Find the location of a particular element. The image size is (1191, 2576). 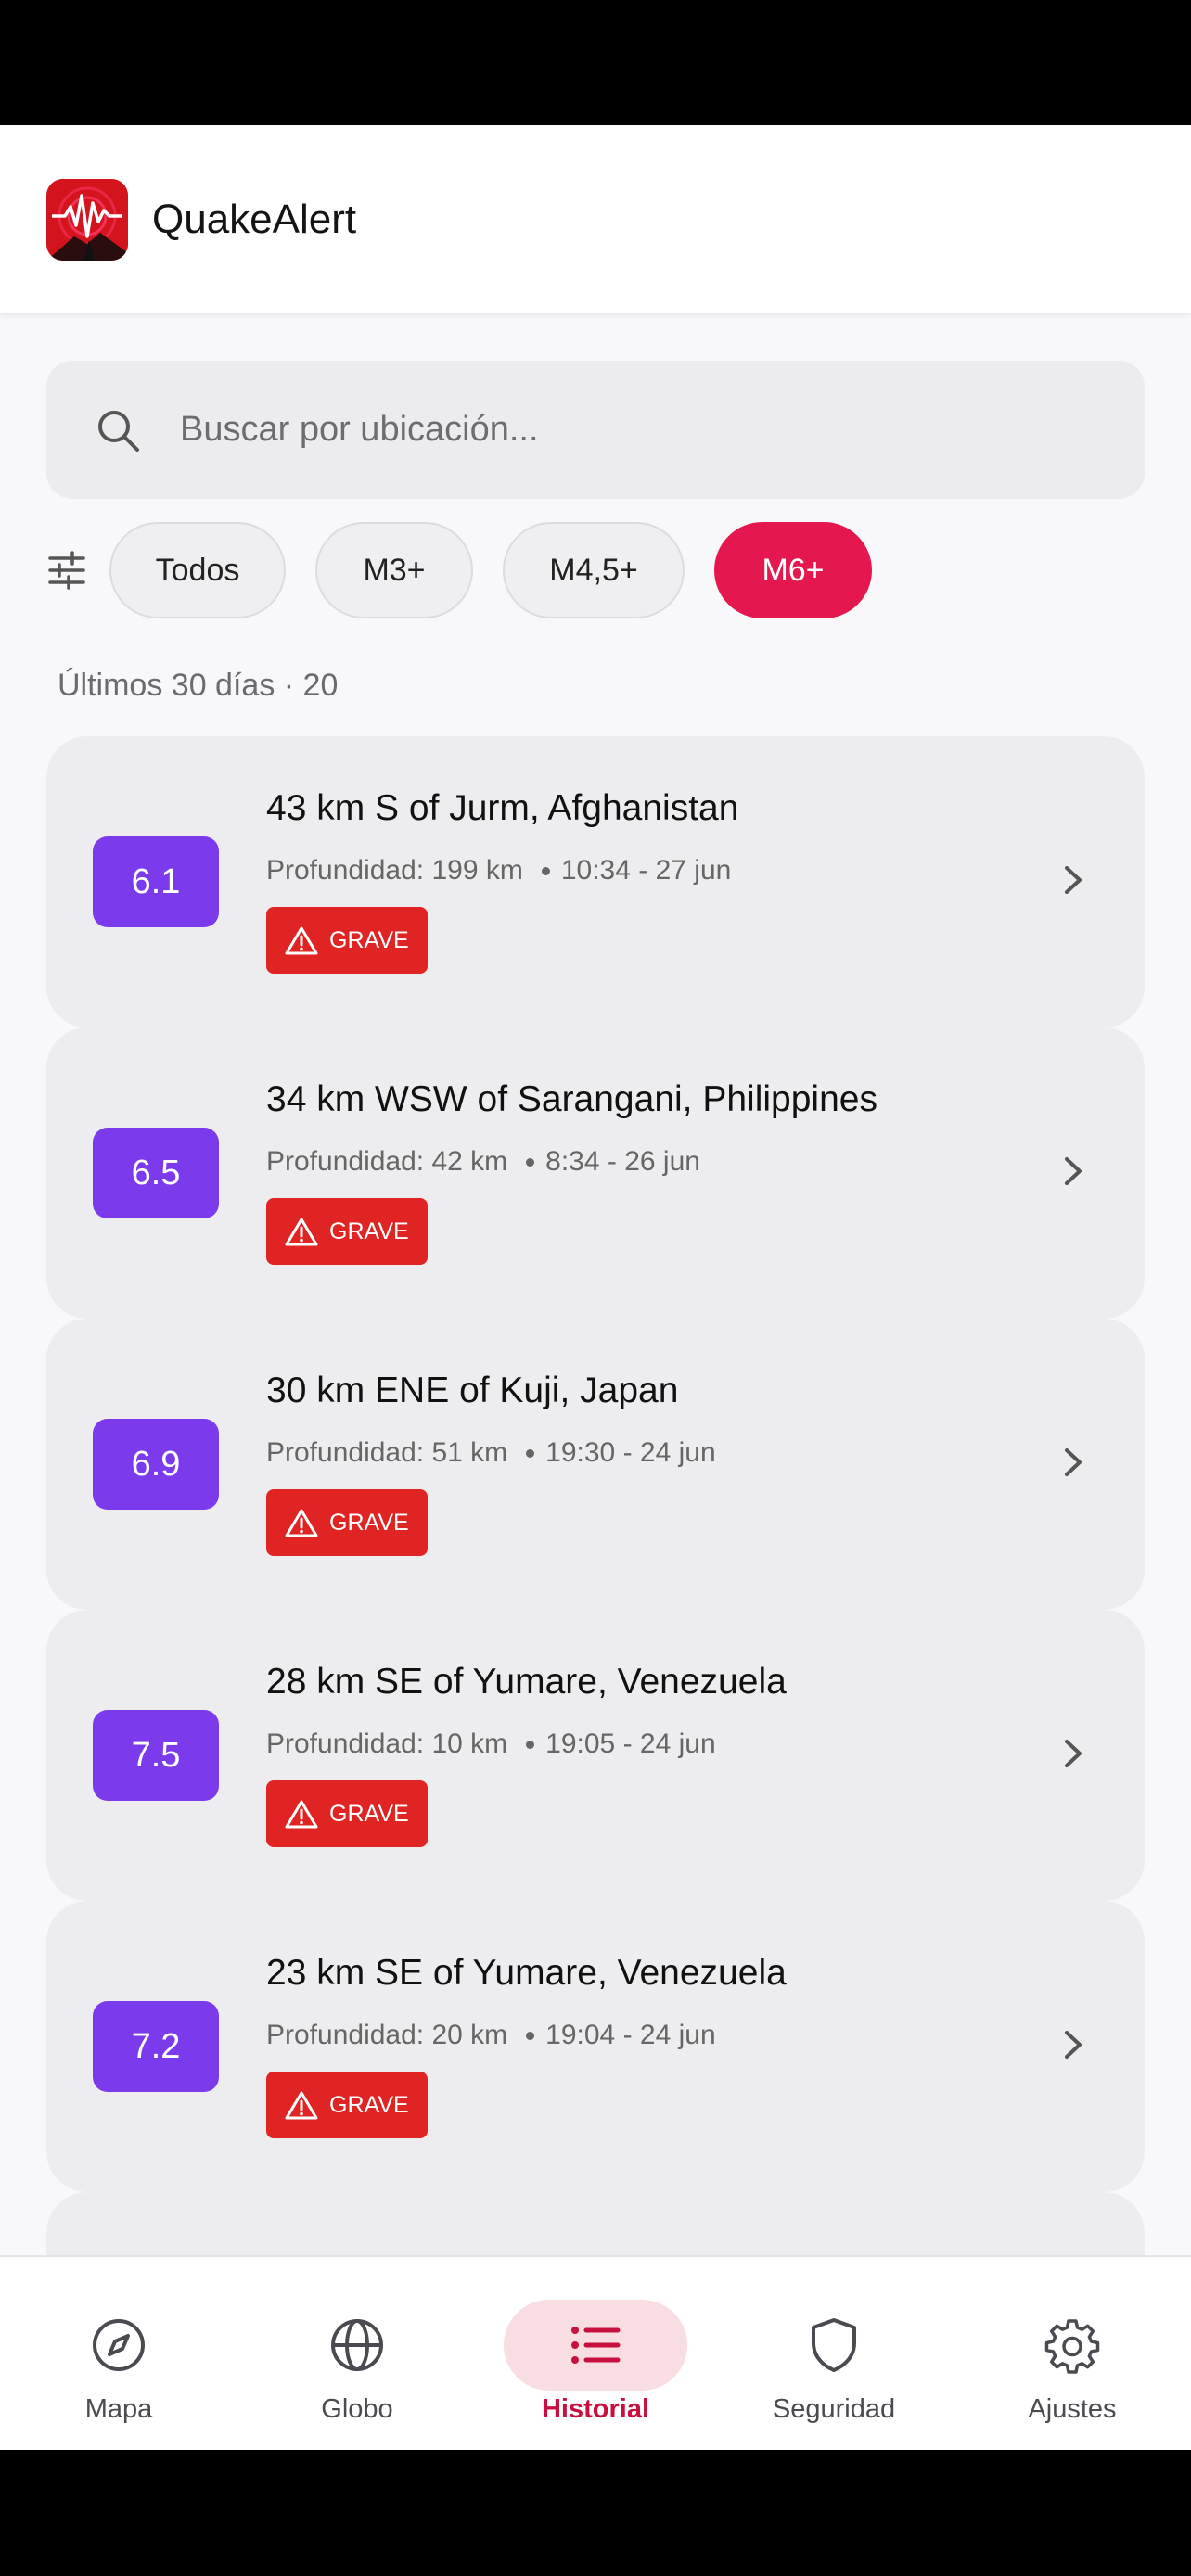

quake-depth: Profundidad: 51 km is located at coordinates (387, 1452).